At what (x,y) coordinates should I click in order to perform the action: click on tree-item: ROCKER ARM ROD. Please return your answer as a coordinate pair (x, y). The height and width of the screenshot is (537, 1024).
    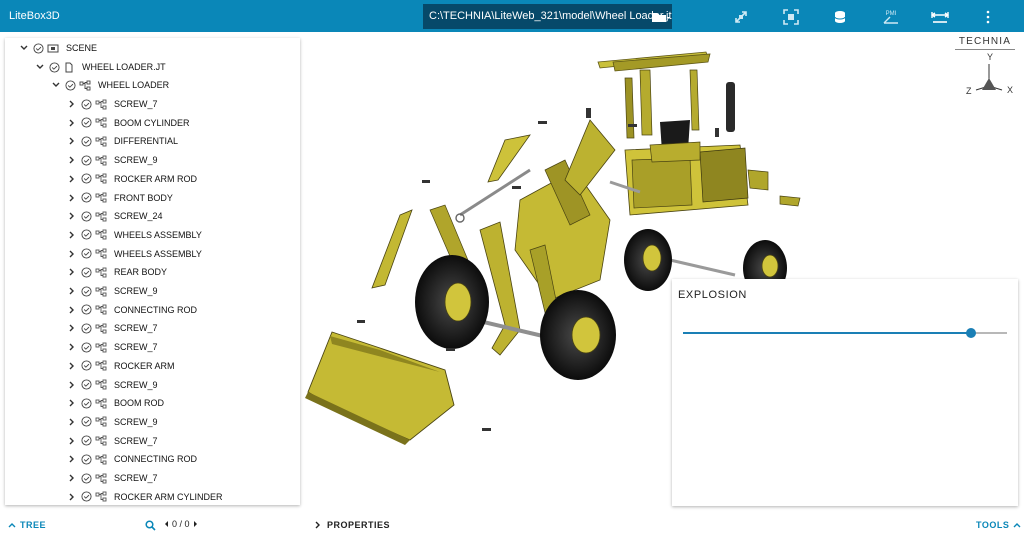
    Looking at the image, I should click on (131, 179).